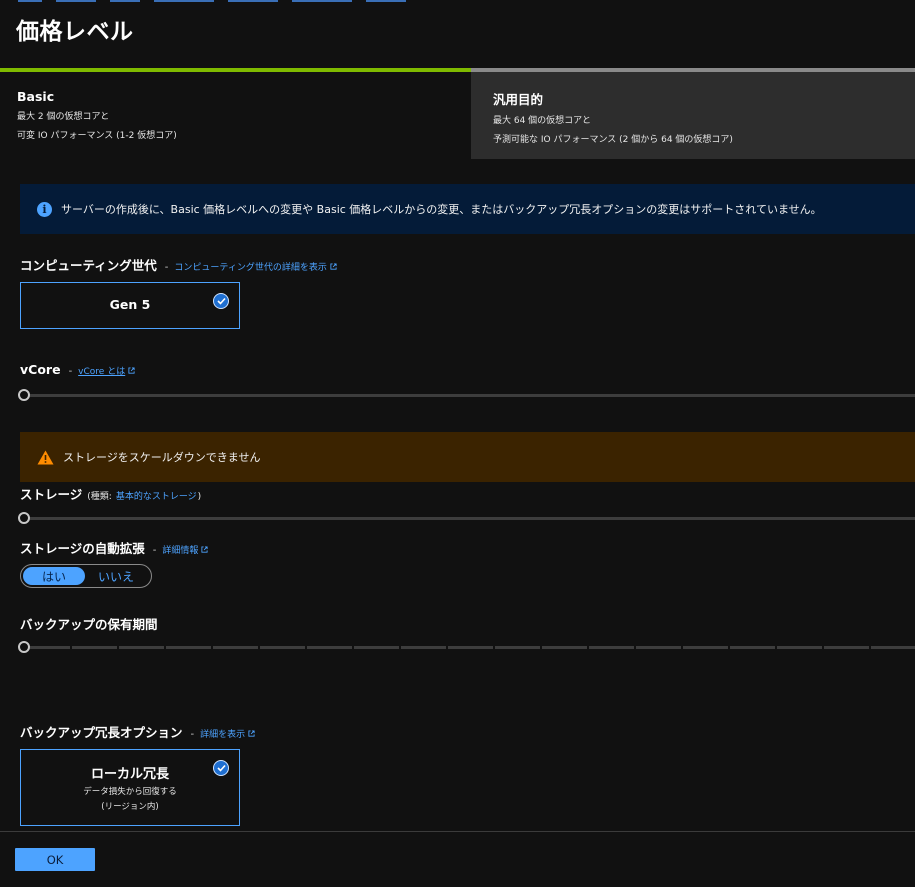  What do you see at coordinates (613, 140) in the screenshot?
I see `tier-description: 予測可能な IO パフォーマンス (2 個から 64 個の仮想コア)` at bounding box center [613, 140].